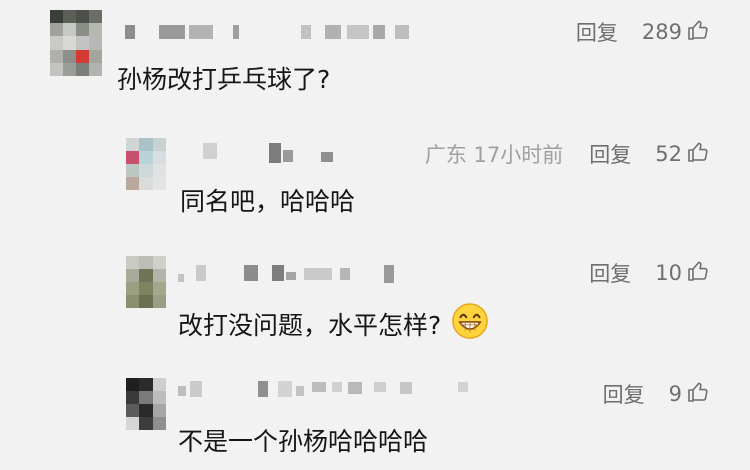 This screenshot has width=750, height=470. I want to click on like-button: 289, so click(676, 32).